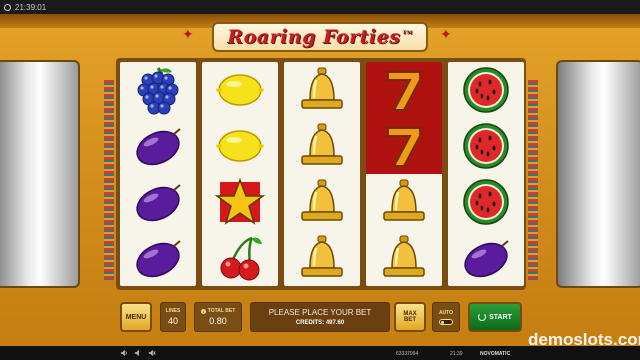 The height and width of the screenshot is (360, 640). What do you see at coordinates (31, 7) in the screenshot?
I see `status-time: 21:39:01` at bounding box center [31, 7].